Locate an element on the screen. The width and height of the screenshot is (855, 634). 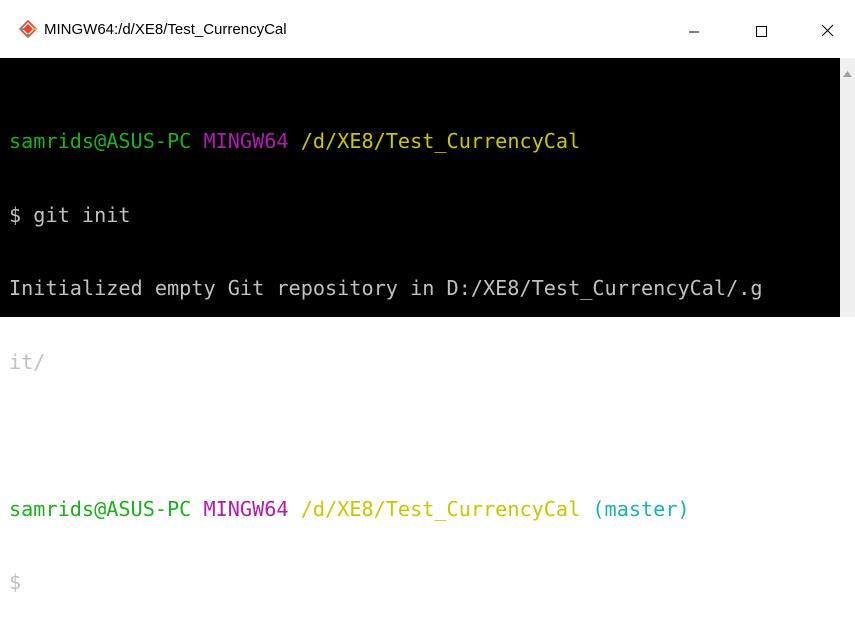
maximize-icon is located at coordinates (761, 31).